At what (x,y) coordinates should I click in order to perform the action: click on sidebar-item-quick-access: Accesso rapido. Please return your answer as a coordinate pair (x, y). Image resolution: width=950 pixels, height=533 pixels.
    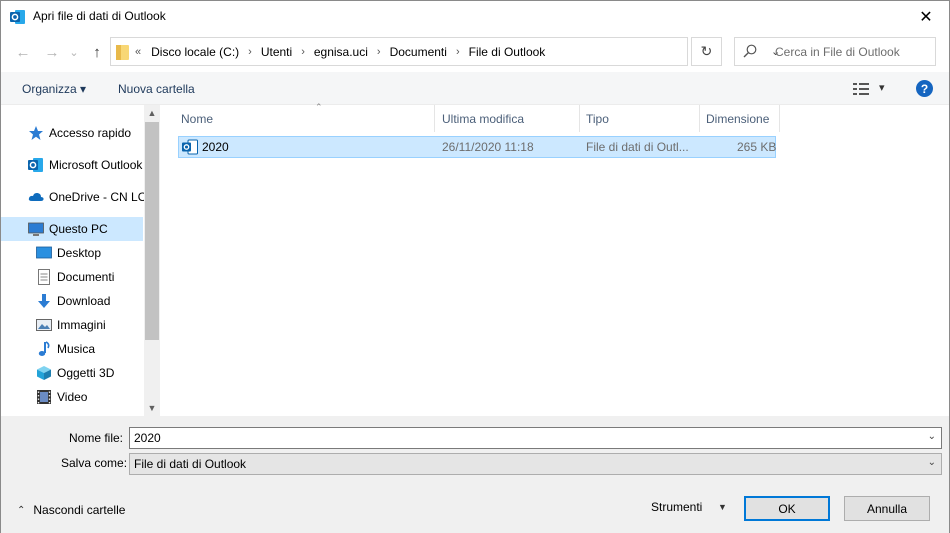
    Looking at the image, I should click on (72, 133).